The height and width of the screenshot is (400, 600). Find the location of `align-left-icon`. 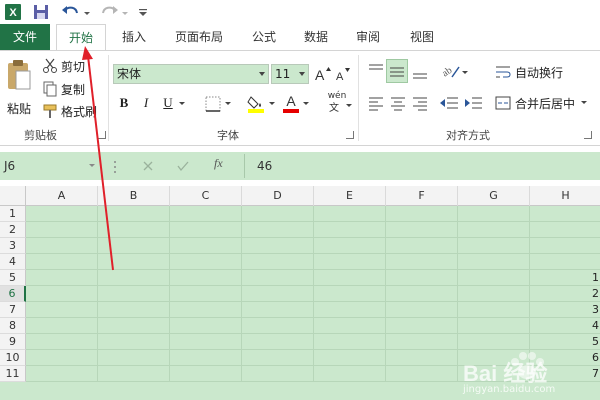

align-left-icon is located at coordinates (376, 103).